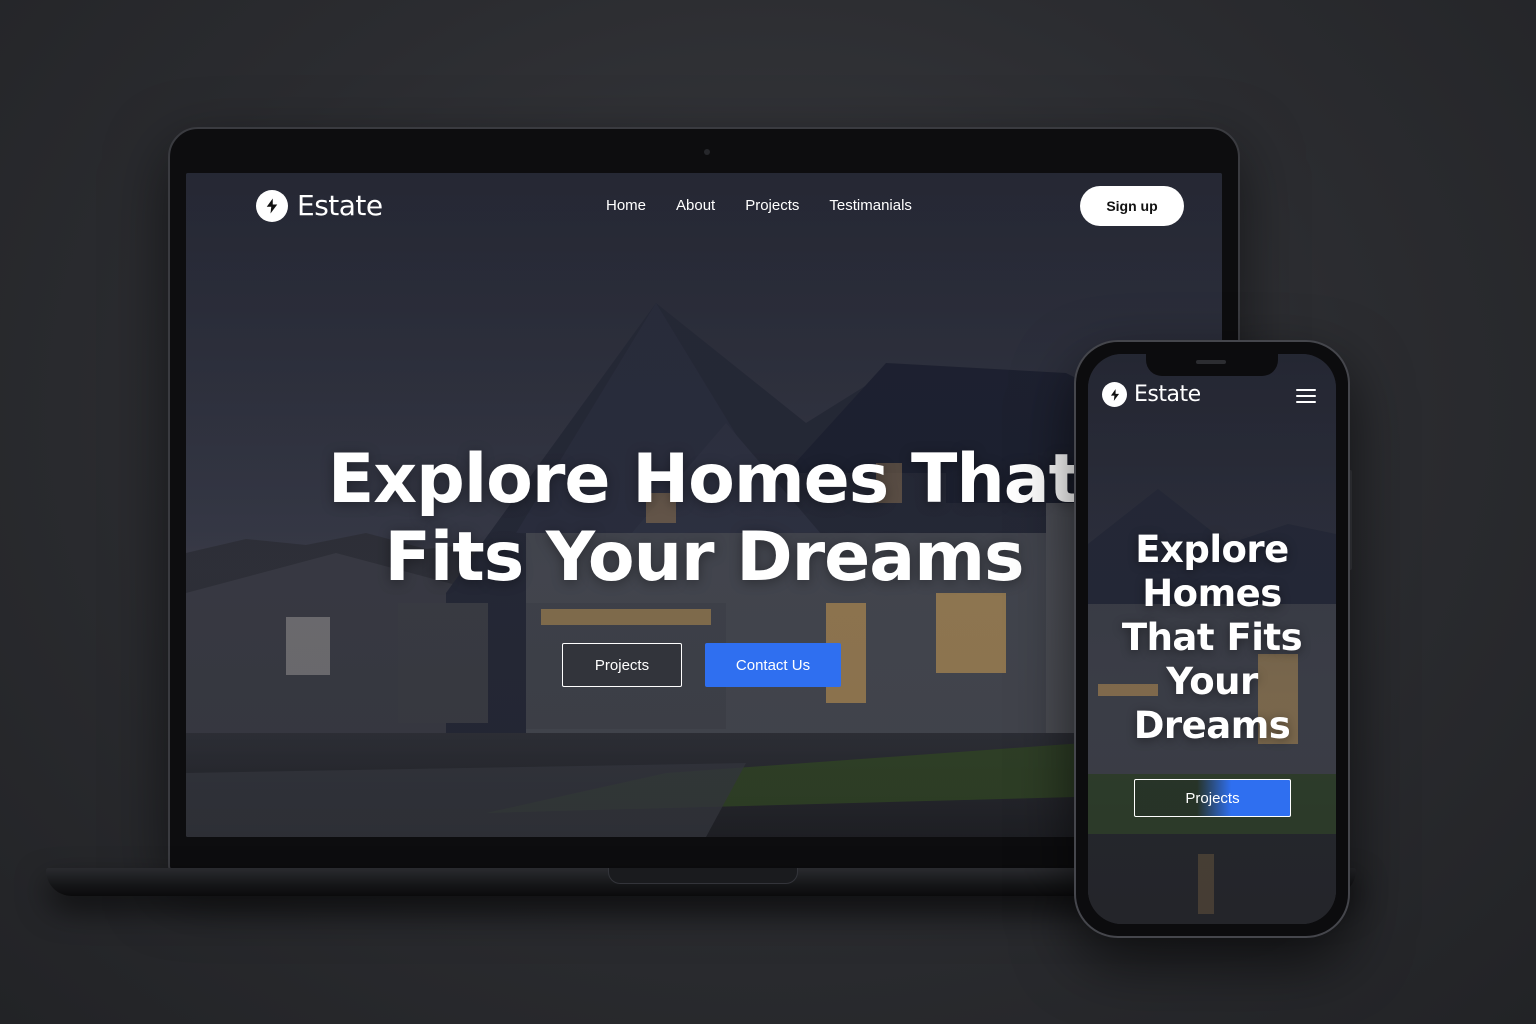 This screenshot has height=1024, width=1536. I want to click on signup-button: Sign up, so click(1132, 206).